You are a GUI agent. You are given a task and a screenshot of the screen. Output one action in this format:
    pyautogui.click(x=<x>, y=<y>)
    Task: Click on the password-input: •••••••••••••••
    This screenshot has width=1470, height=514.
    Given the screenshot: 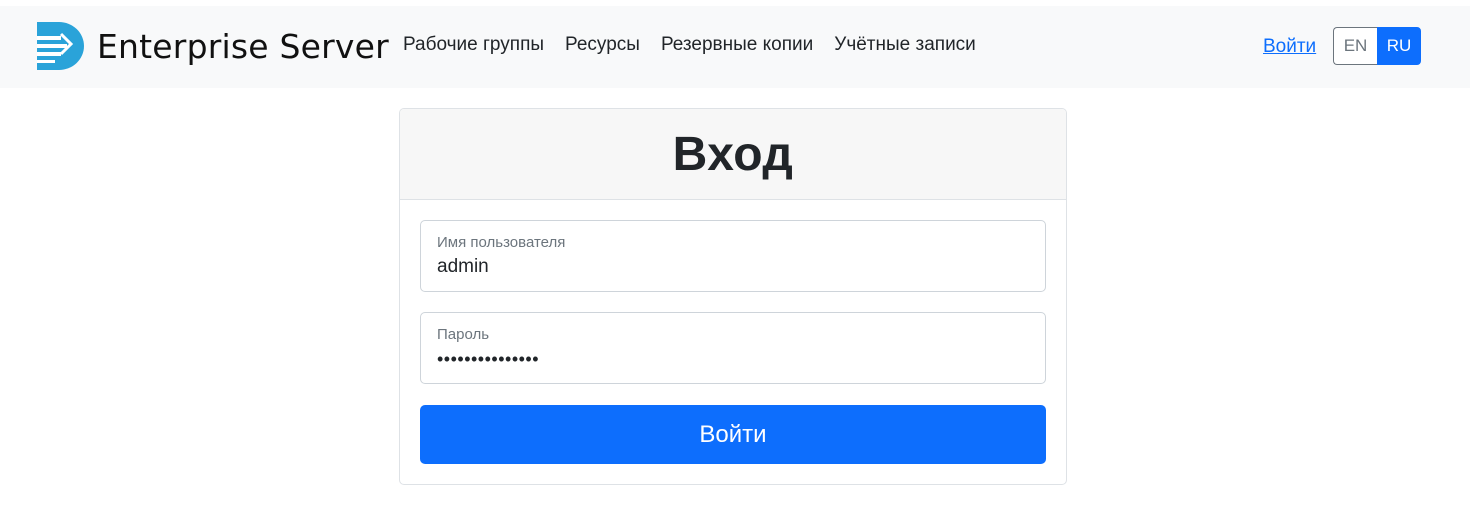 What is the action you would take?
    pyautogui.click(x=733, y=359)
    